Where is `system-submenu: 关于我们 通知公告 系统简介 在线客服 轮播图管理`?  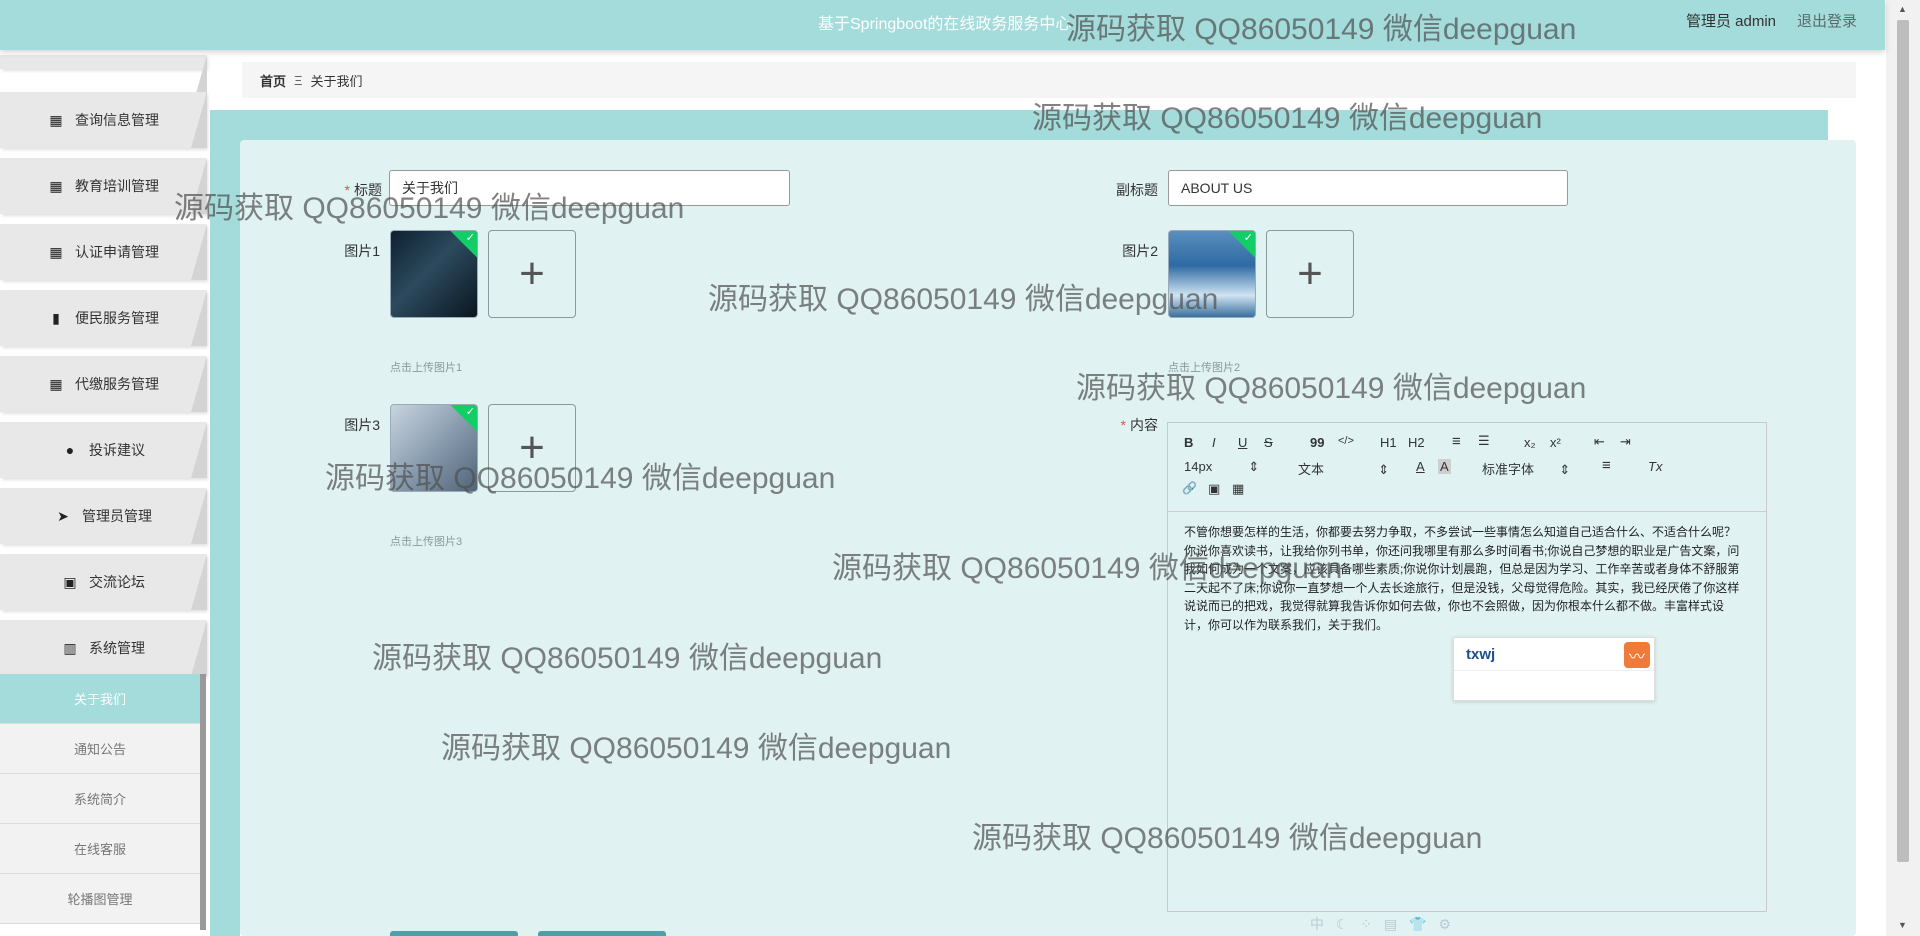
system-submenu: 关于我们 通知公告 系统简介 在线客服 轮播图管理 is located at coordinates (103, 799).